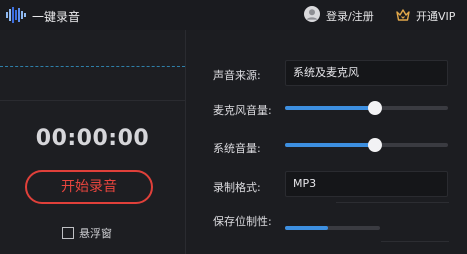 Image resolution: width=467 pixels, height=254 pixels. I want to click on save-location-label: 保存位制性:, so click(242, 221).